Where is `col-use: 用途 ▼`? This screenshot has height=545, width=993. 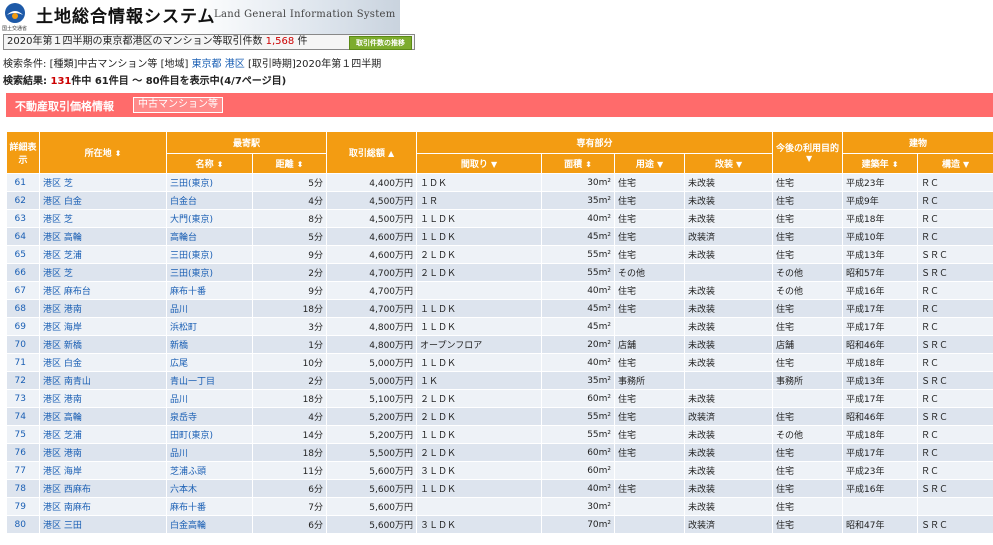 col-use: 用途 ▼ is located at coordinates (650, 163).